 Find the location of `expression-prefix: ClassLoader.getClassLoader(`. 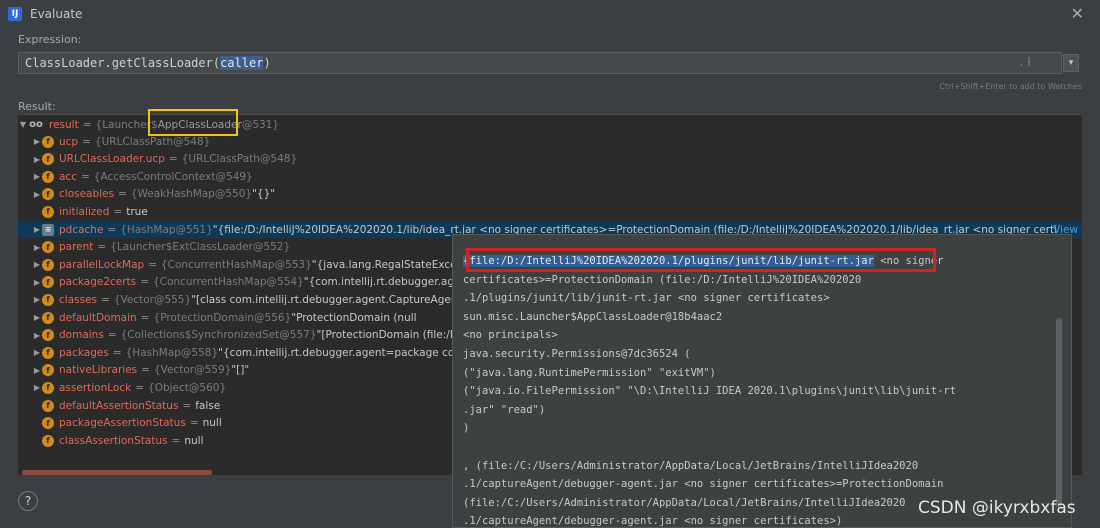

expression-prefix: ClassLoader.getClassLoader( is located at coordinates (123, 63).